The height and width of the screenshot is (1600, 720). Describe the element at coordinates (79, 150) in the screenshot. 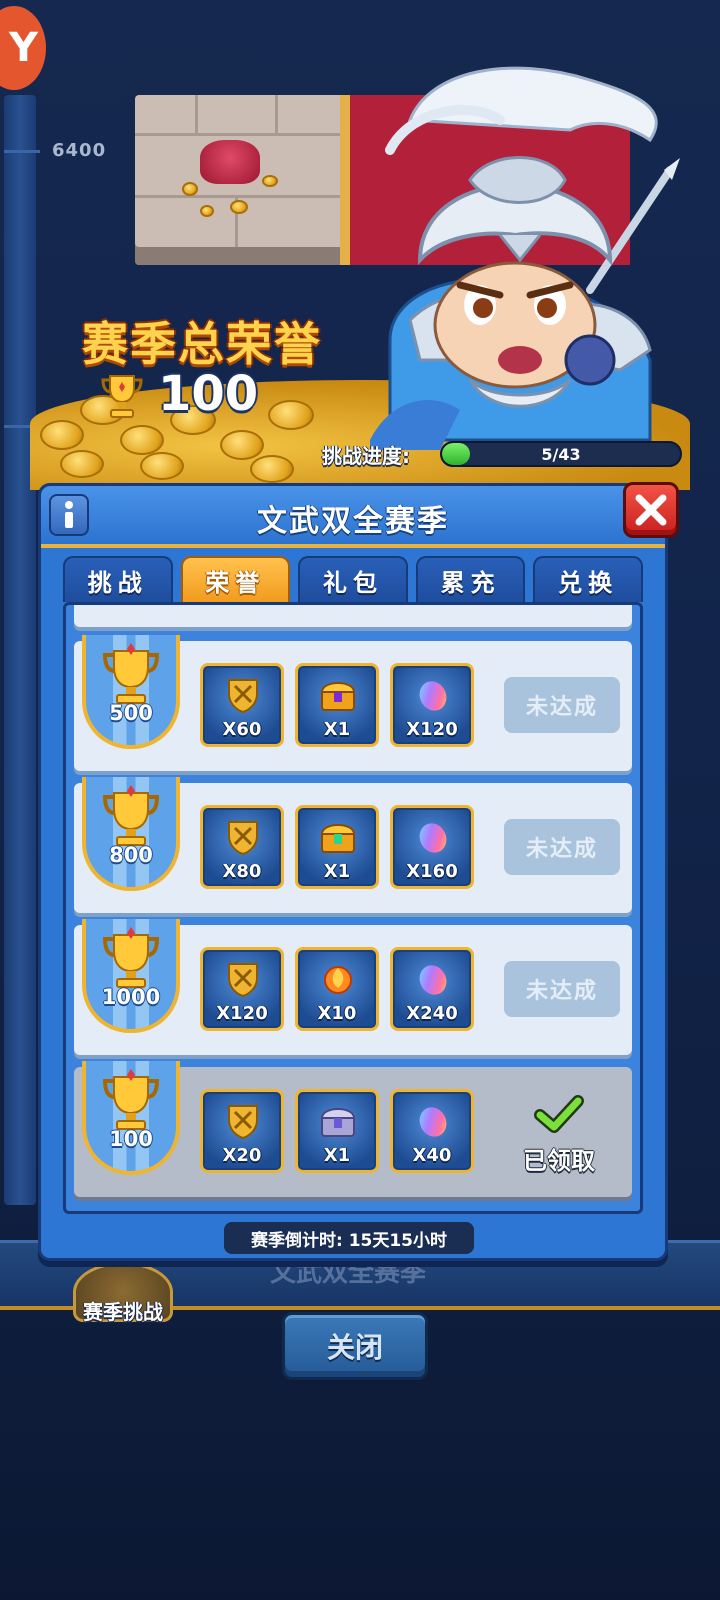

I see `score-marker: 6400` at that location.